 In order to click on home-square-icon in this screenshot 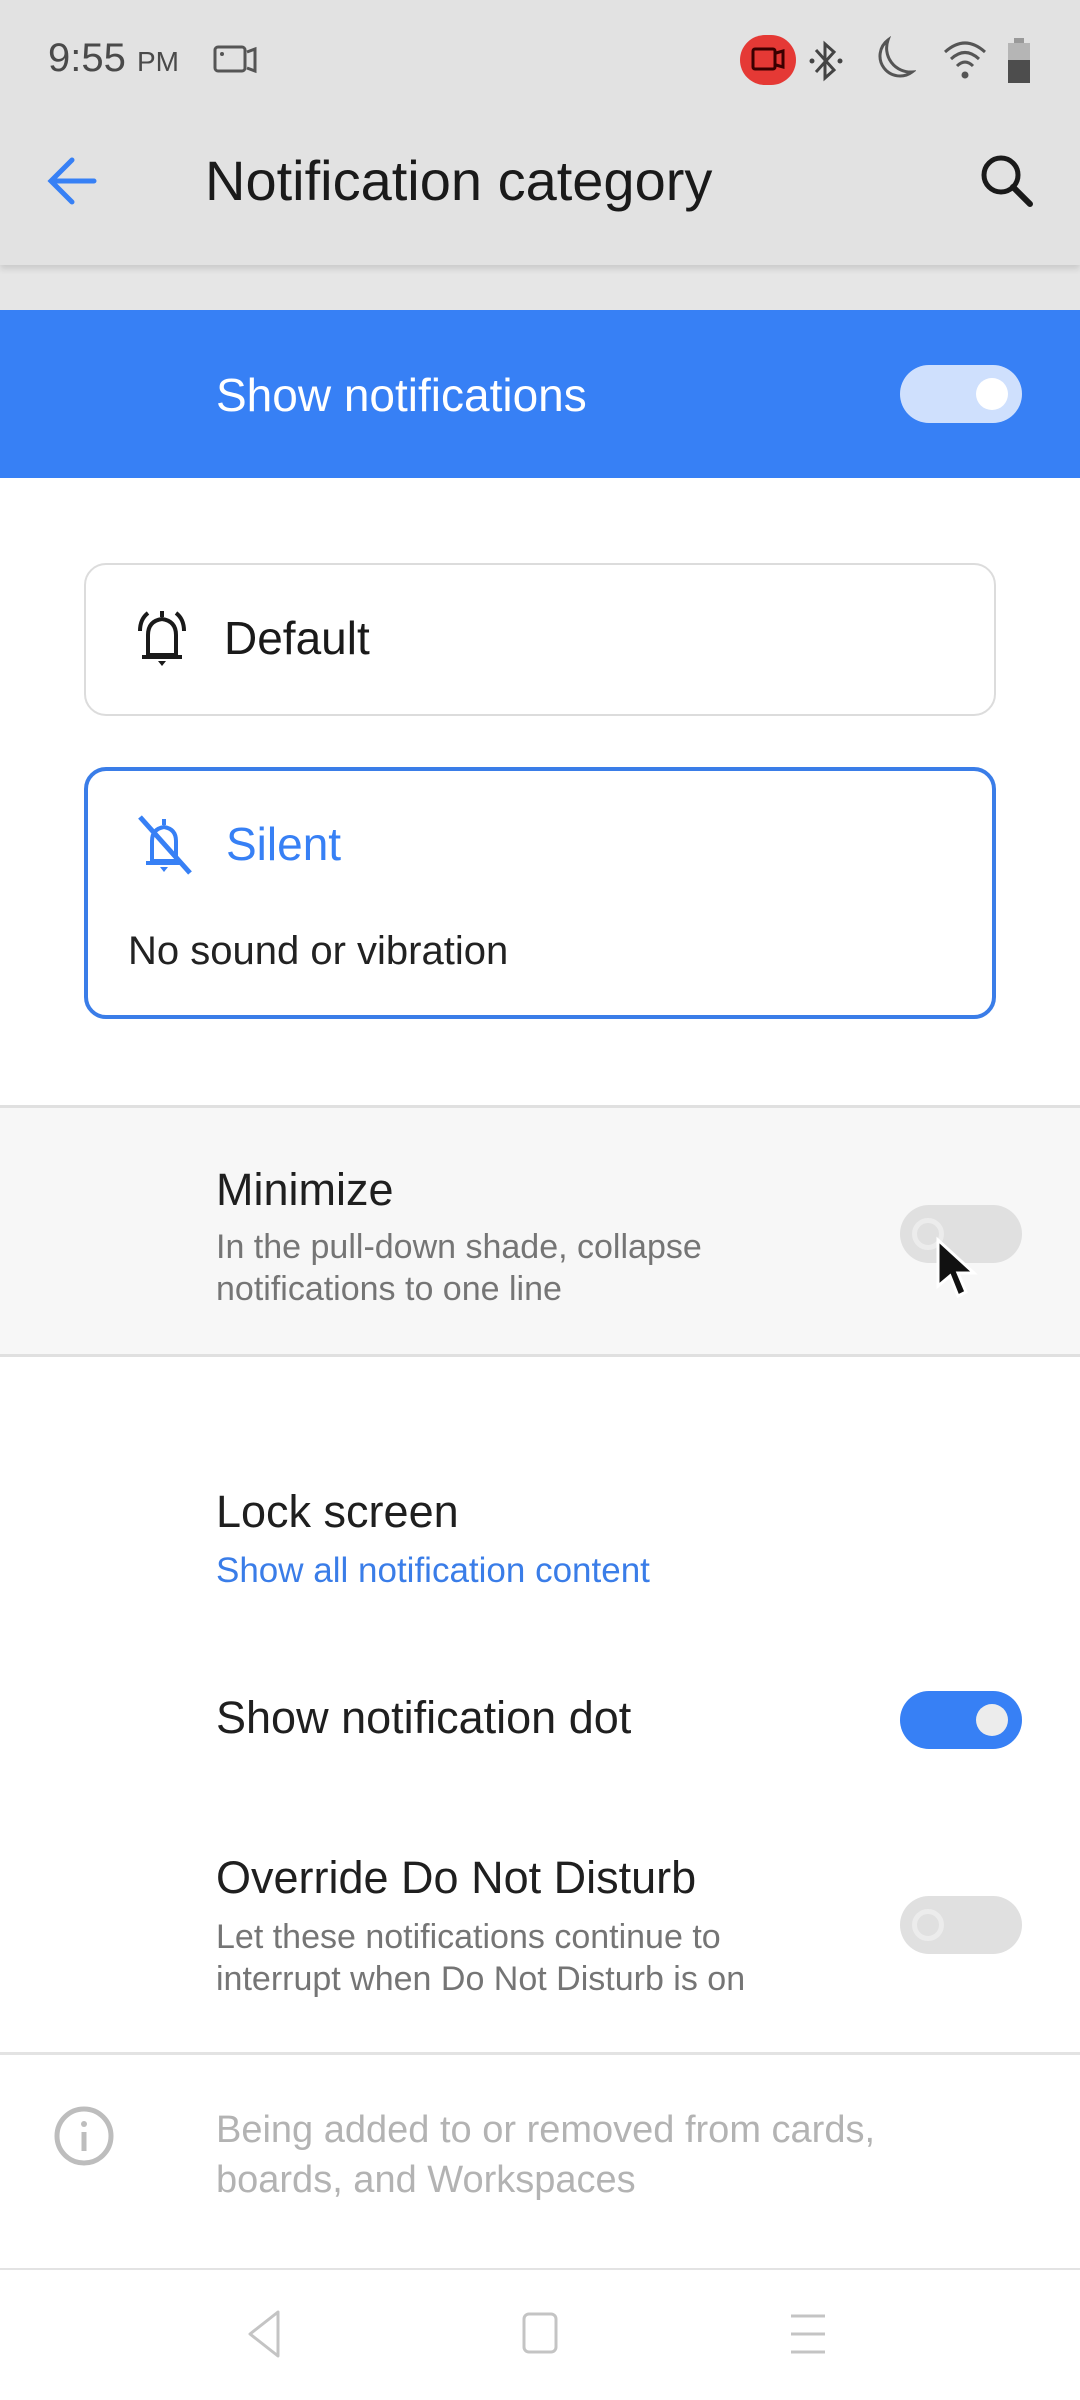, I will do `click(540, 2334)`.